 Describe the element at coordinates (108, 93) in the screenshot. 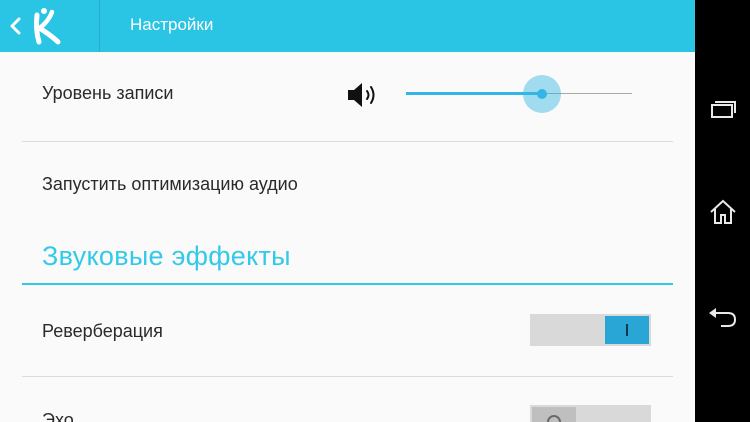

I see `record-level-label: Уровень записи` at that location.